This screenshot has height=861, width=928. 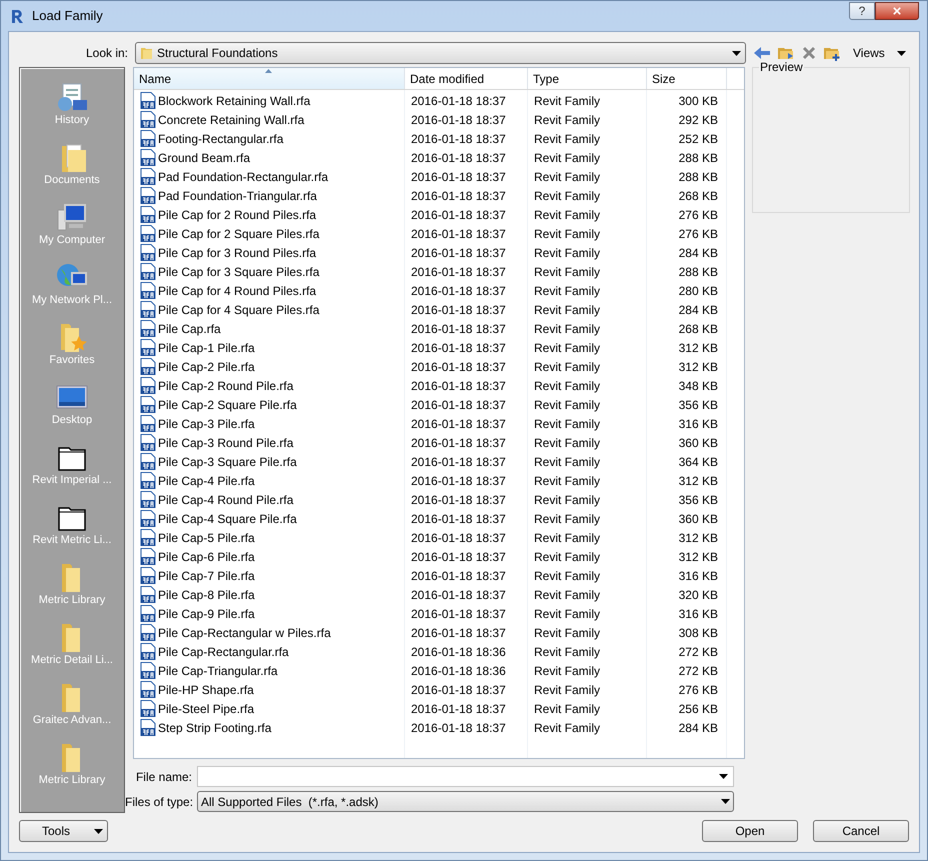 What do you see at coordinates (269, 78) in the screenshot?
I see `column-header: Name` at bounding box center [269, 78].